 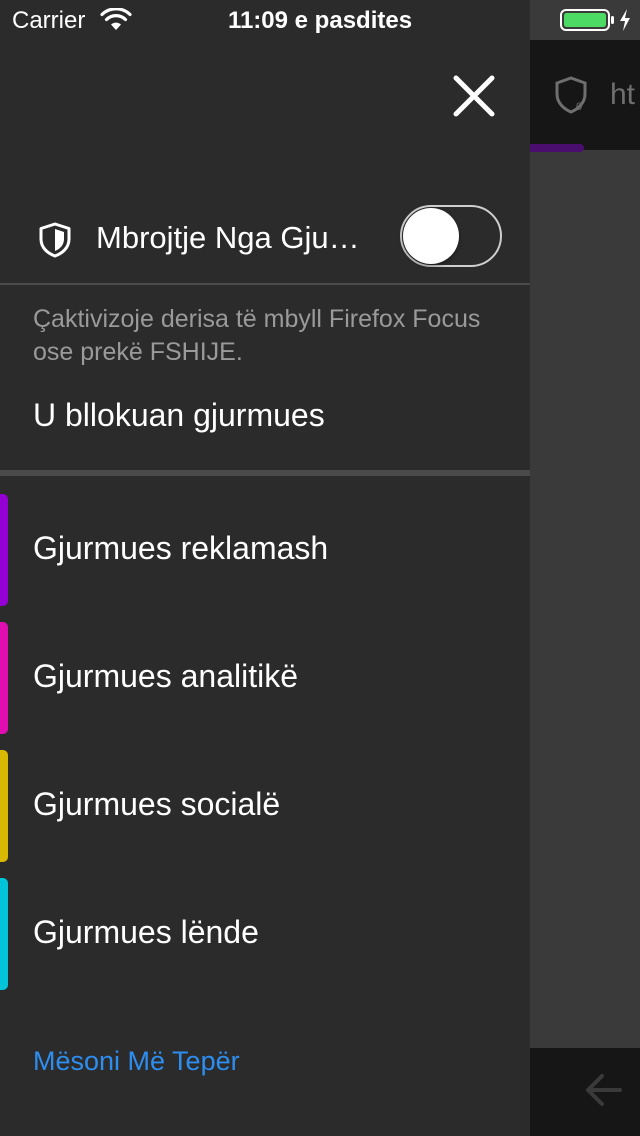 I want to click on status-bar: Carrier 11:09 e pasdites, so click(x=320, y=20).